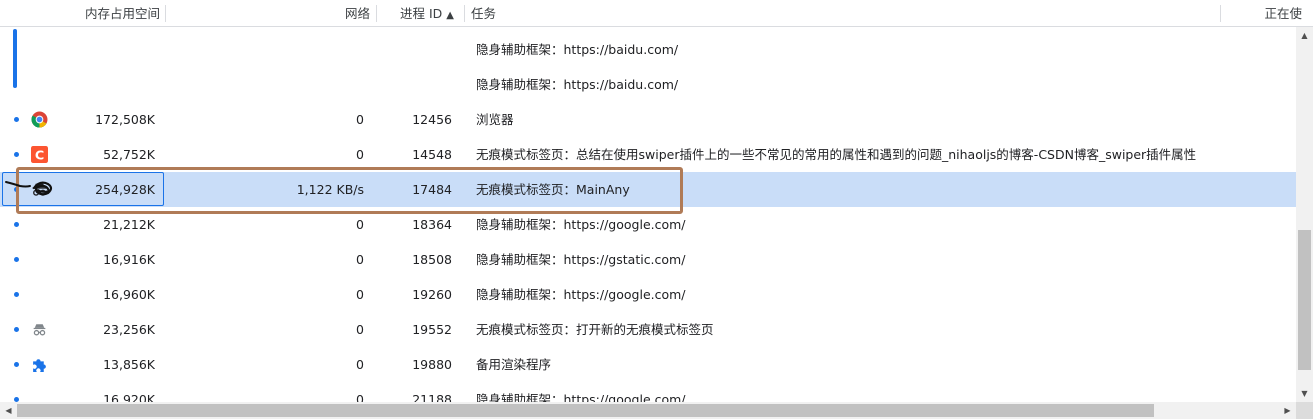 The width and height of the screenshot is (1313, 419). I want to click on memory-value: 13,856K, so click(129, 364).